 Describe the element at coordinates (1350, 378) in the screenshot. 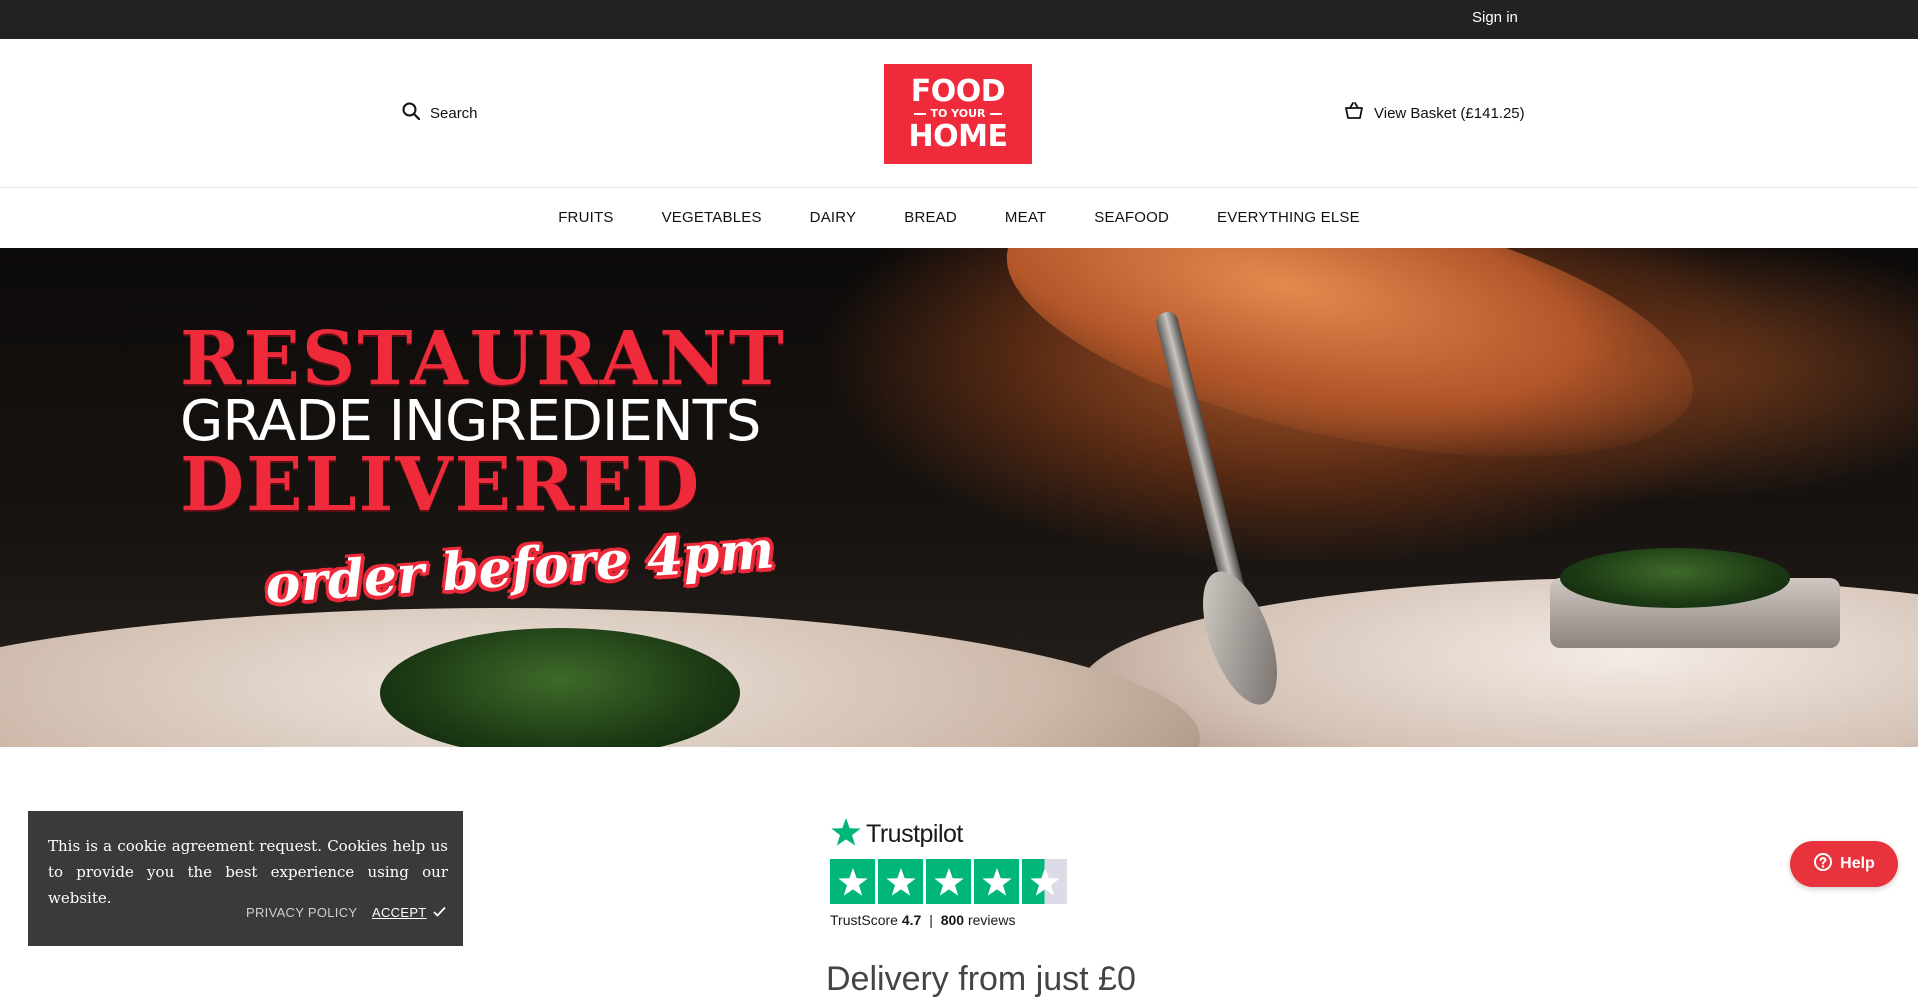

I see `hero-photo-hand` at that location.